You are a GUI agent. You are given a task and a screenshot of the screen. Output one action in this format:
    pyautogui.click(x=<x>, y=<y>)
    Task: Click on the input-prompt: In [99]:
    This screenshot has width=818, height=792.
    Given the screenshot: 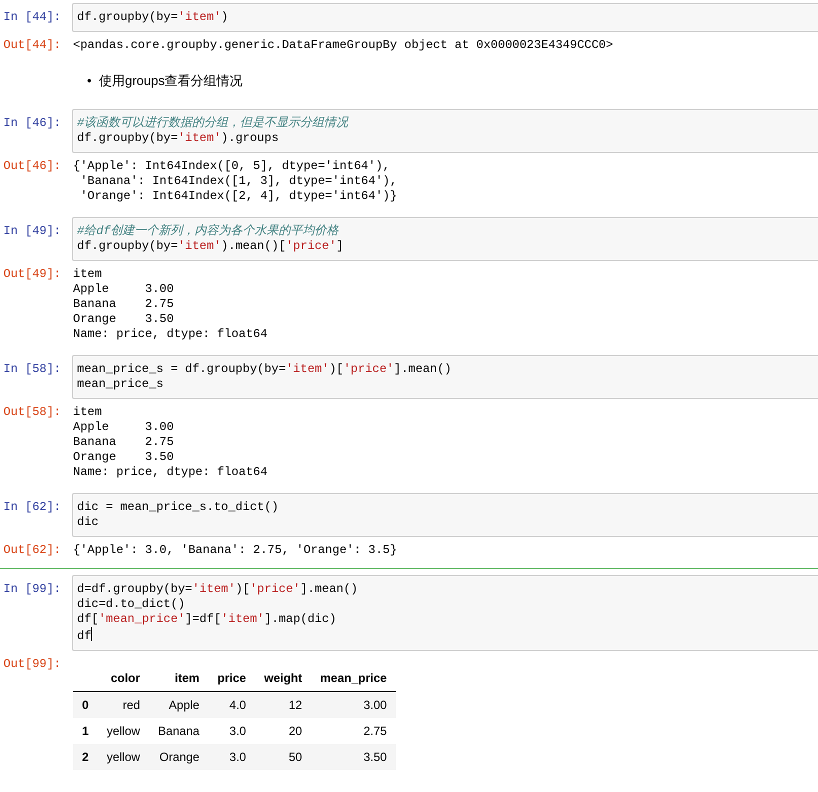 What is the action you would take?
    pyautogui.click(x=32, y=589)
    